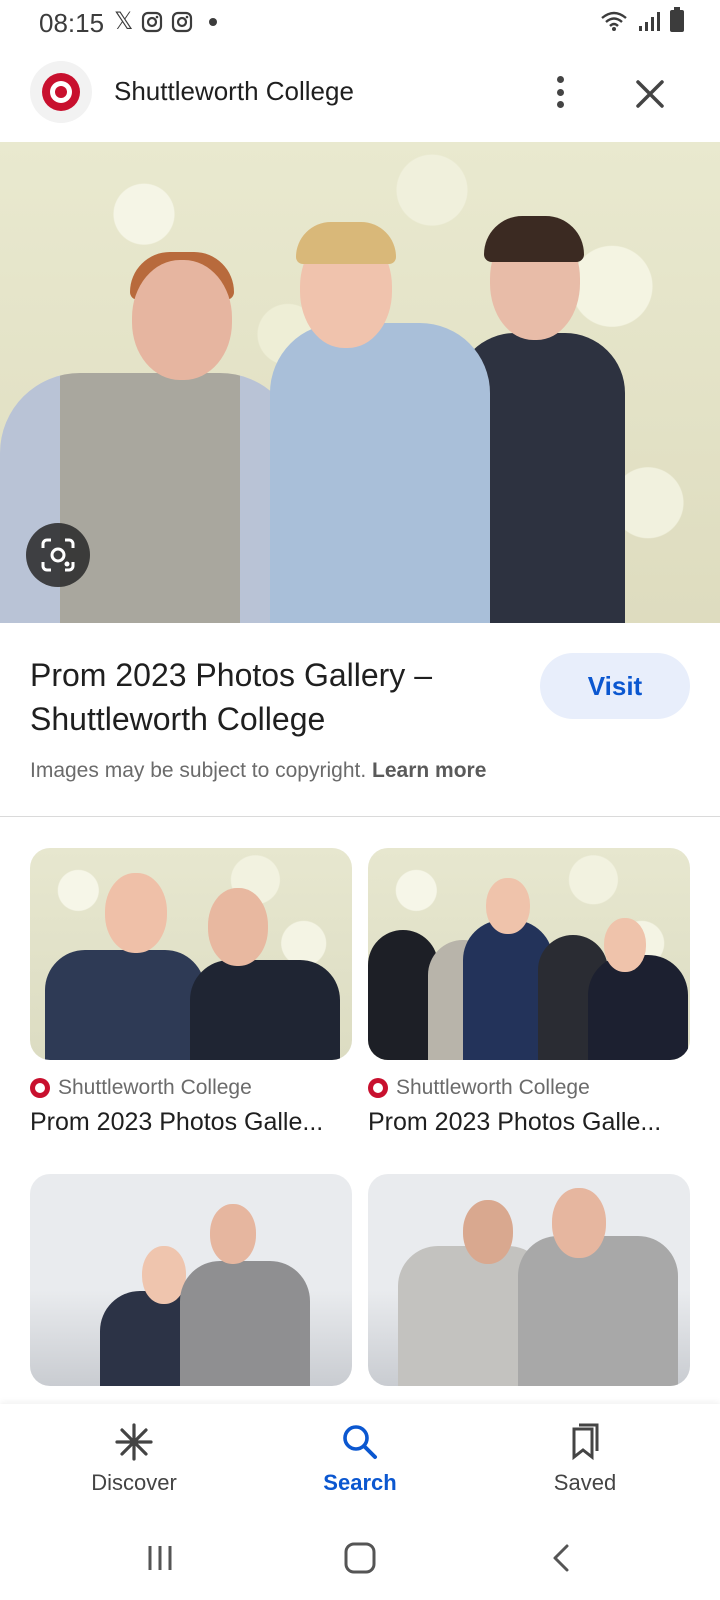 This screenshot has height=1600, width=720. I want to click on recents-icon, so click(160, 1558).